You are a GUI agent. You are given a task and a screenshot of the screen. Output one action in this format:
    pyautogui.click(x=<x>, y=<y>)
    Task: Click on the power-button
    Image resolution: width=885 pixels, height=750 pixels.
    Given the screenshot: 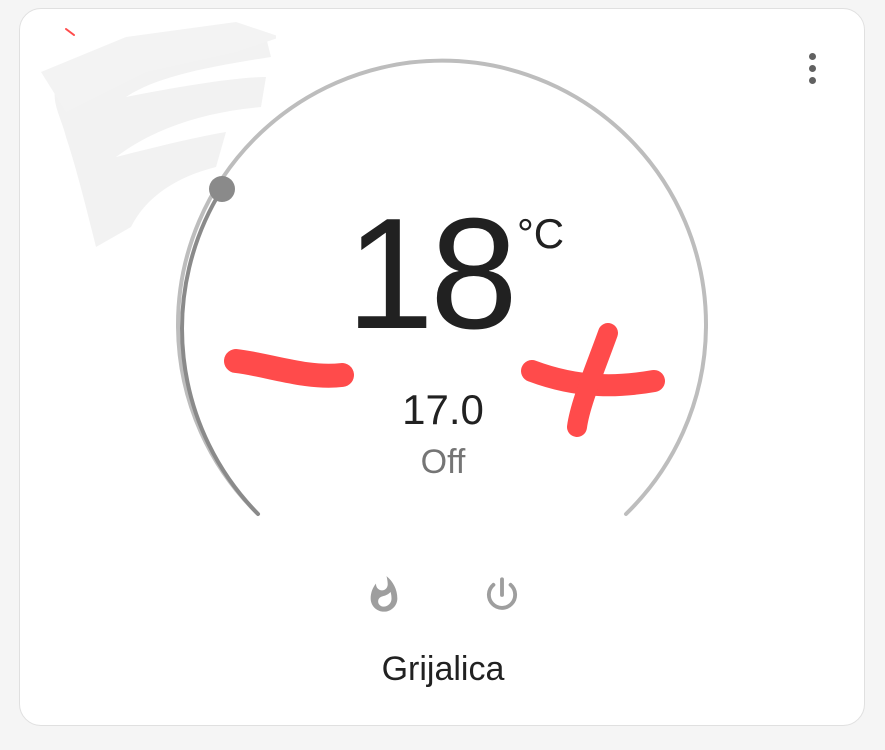 What is the action you would take?
    pyautogui.click(x=502, y=595)
    